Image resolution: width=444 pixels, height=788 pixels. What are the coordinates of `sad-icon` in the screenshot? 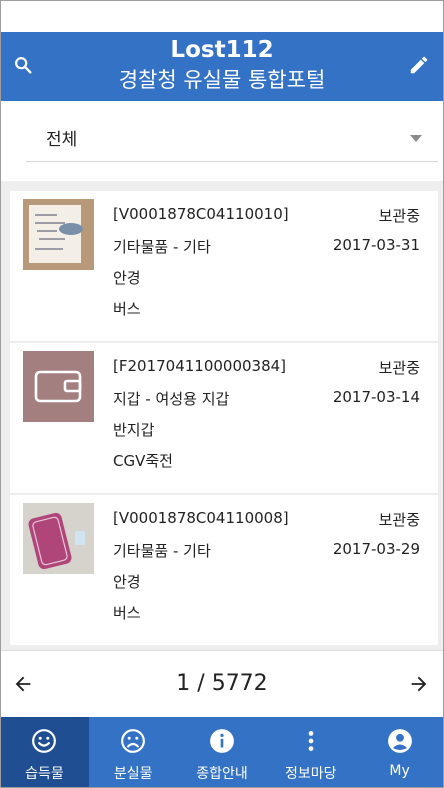 It's located at (133, 741).